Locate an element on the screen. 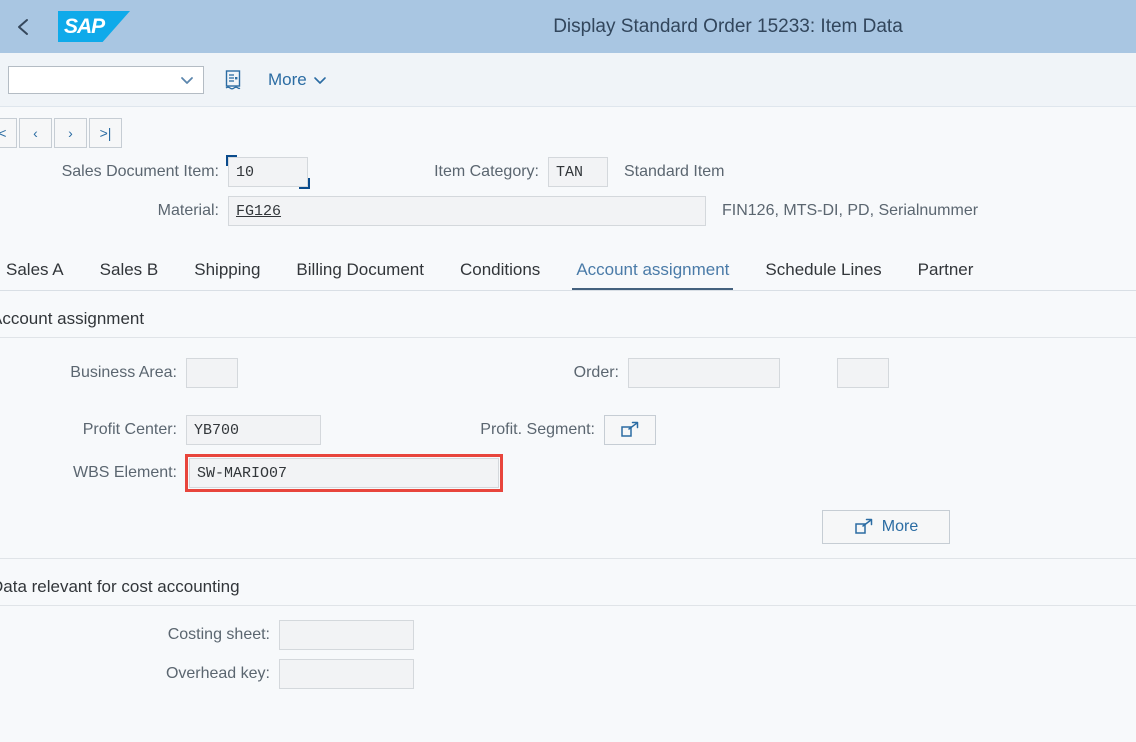 This screenshot has height=742, width=1136. profit-segment-button is located at coordinates (630, 430).